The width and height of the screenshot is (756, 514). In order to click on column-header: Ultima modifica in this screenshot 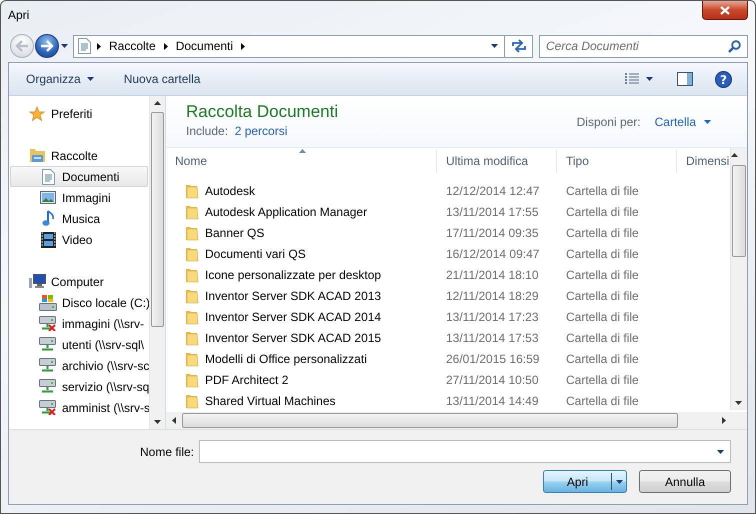, I will do `click(497, 161)`.